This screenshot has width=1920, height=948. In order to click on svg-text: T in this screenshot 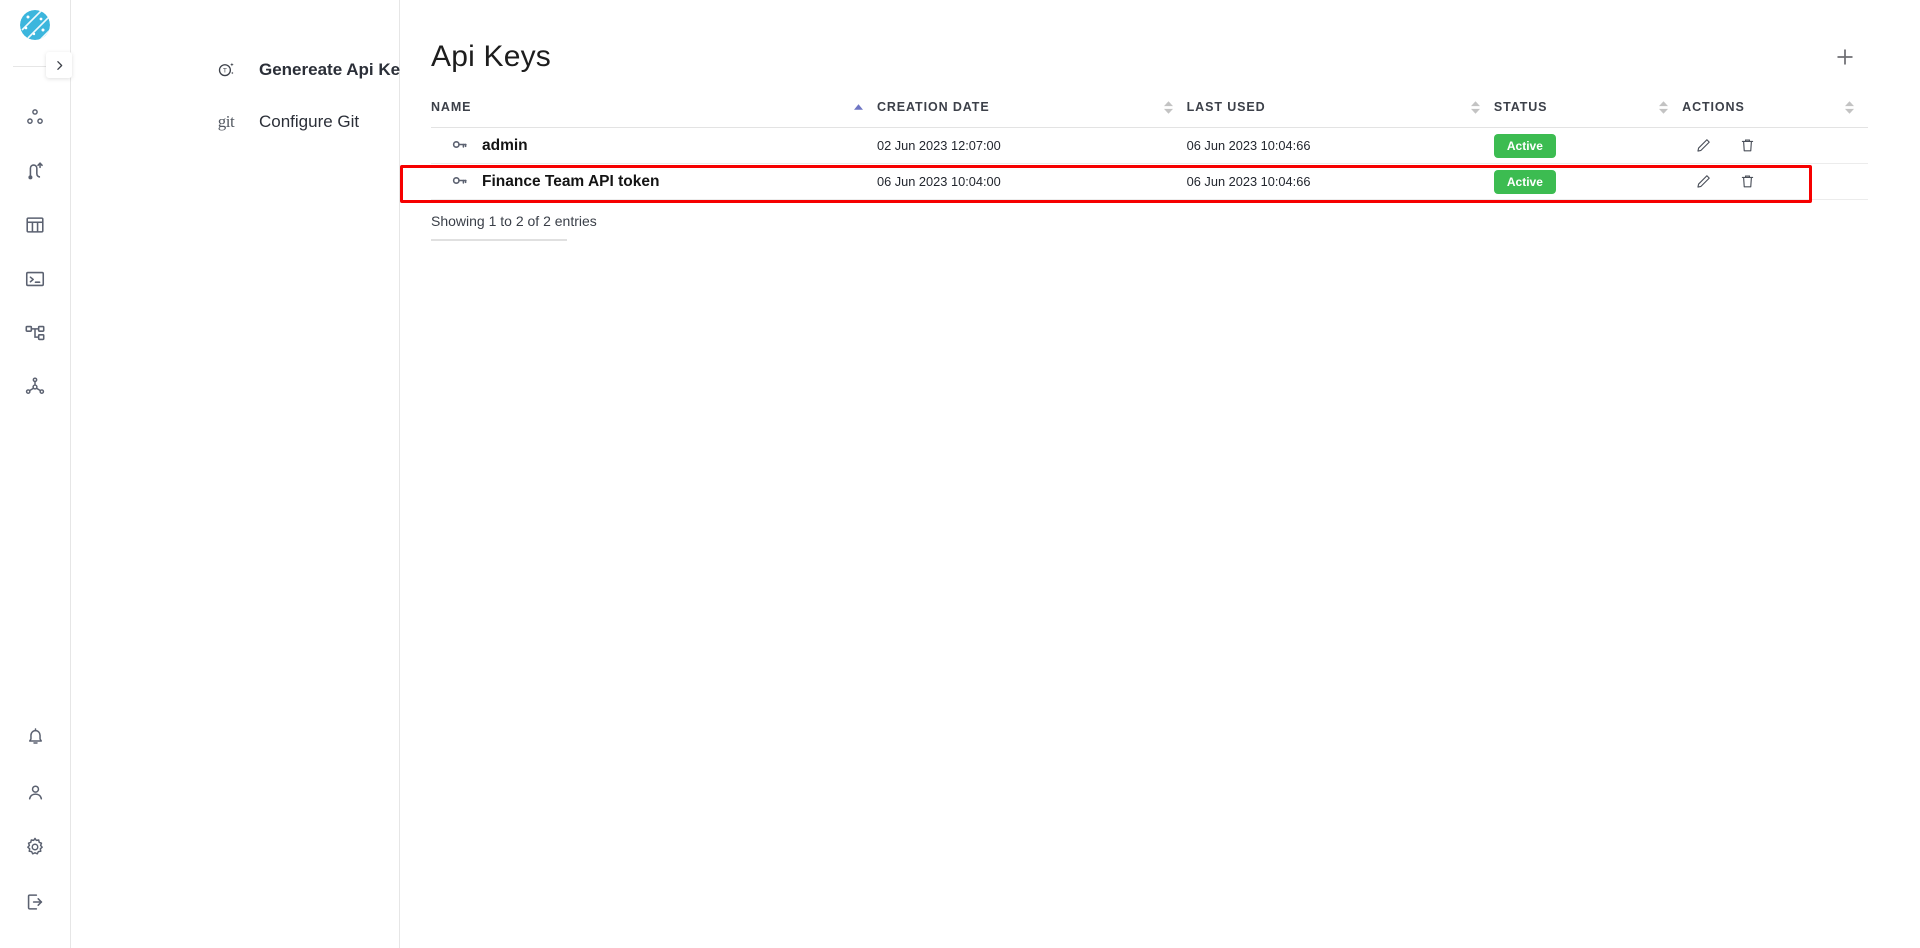, I will do `click(224, 70)`.